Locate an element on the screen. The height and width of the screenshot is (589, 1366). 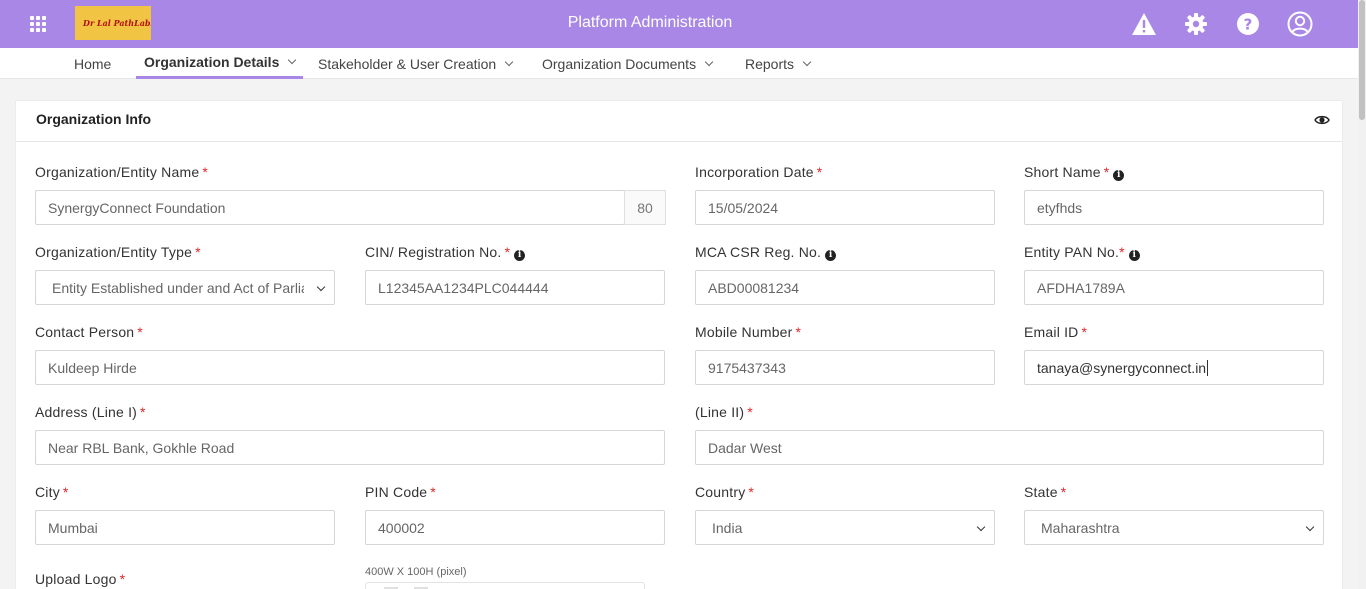
select-value: Maharashtra is located at coordinates (1080, 527).